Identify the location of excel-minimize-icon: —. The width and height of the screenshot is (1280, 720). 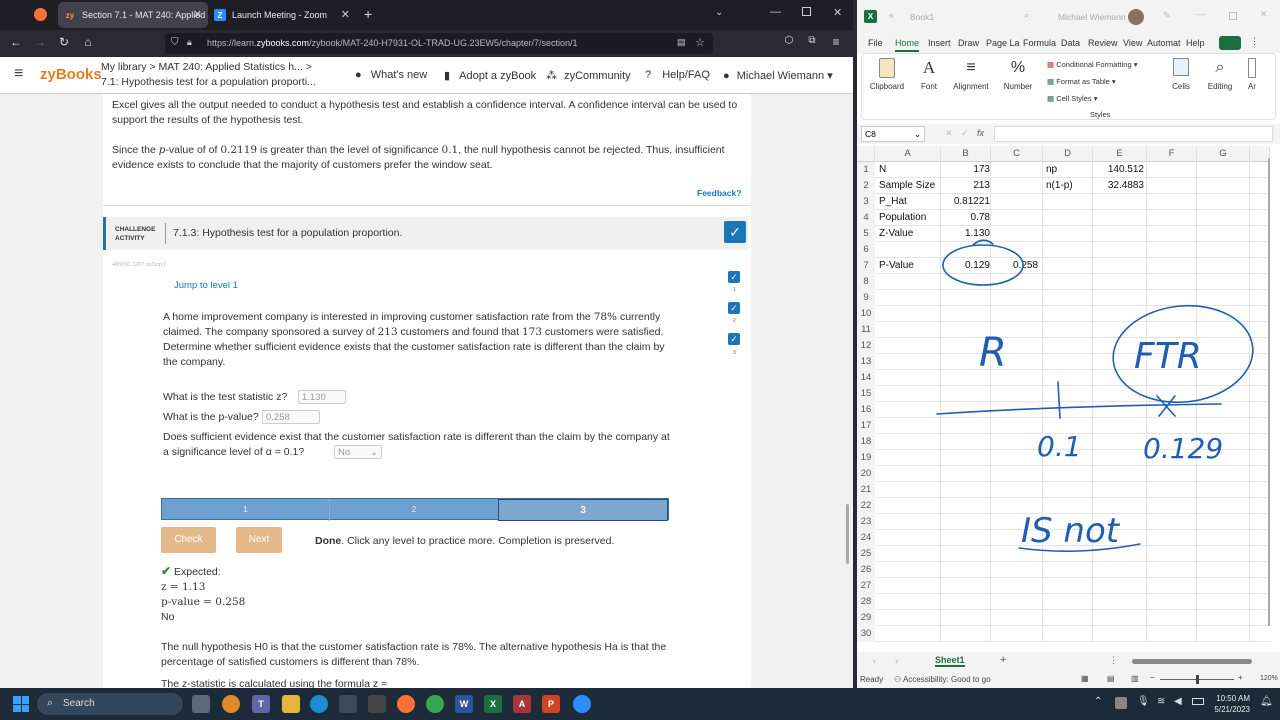
(1200, 14).